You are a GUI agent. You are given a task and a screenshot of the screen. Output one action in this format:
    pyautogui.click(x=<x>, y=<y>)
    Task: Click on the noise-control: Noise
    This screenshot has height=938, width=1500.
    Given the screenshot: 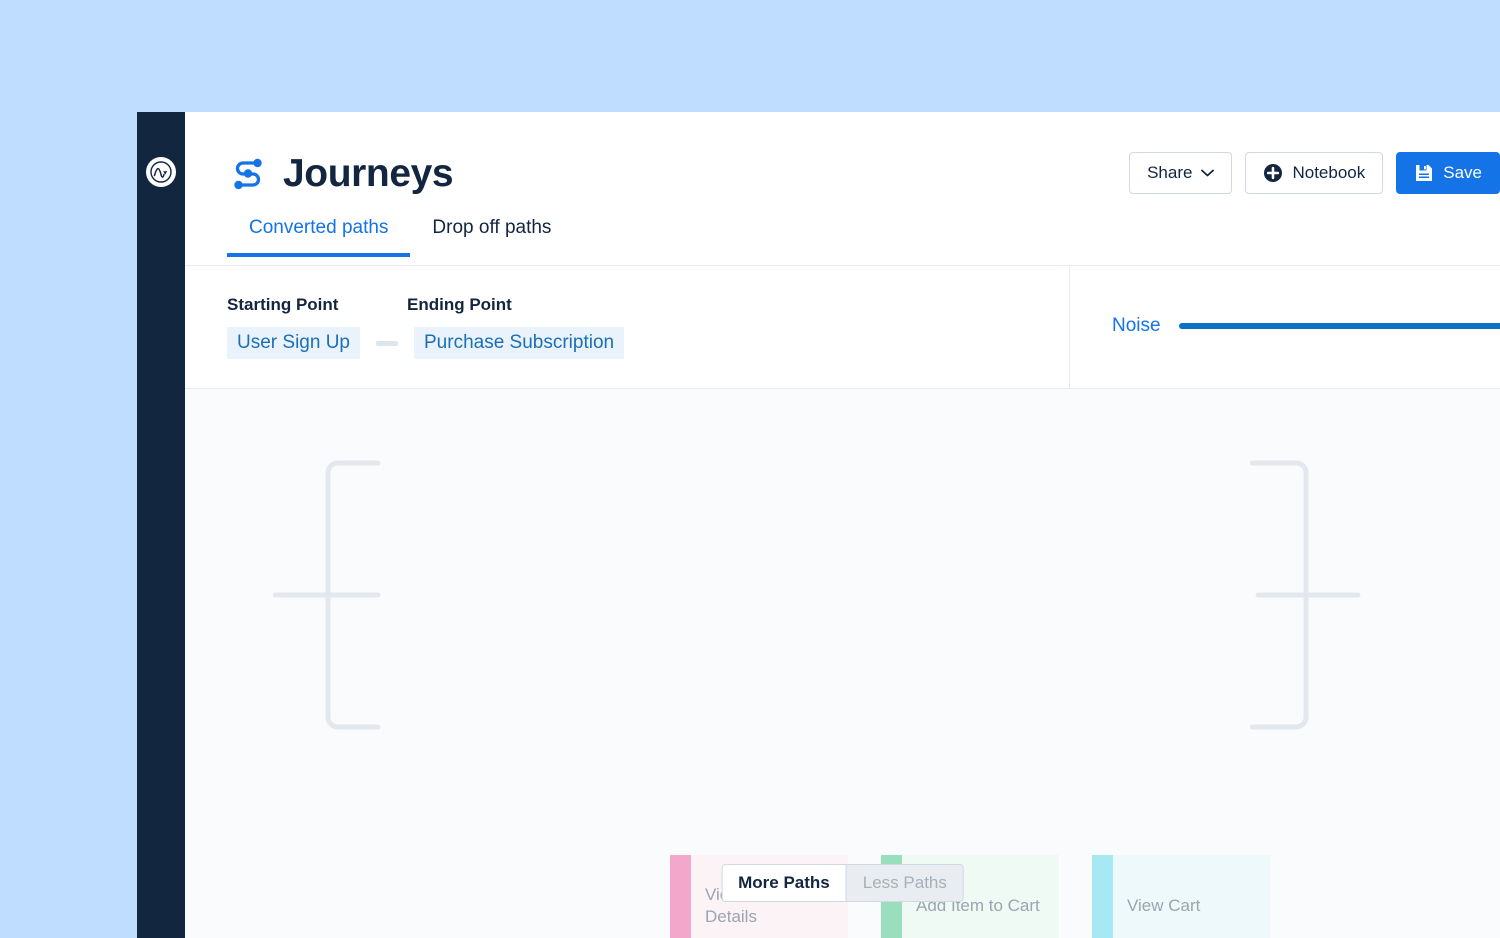 What is the action you would take?
    pyautogui.click(x=1306, y=326)
    